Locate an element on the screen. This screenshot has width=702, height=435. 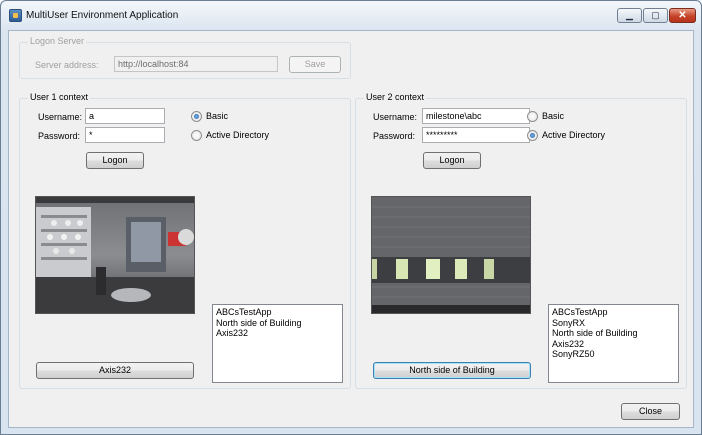
window-title: MultiUser Environment Application is located at coordinates (102, 15).